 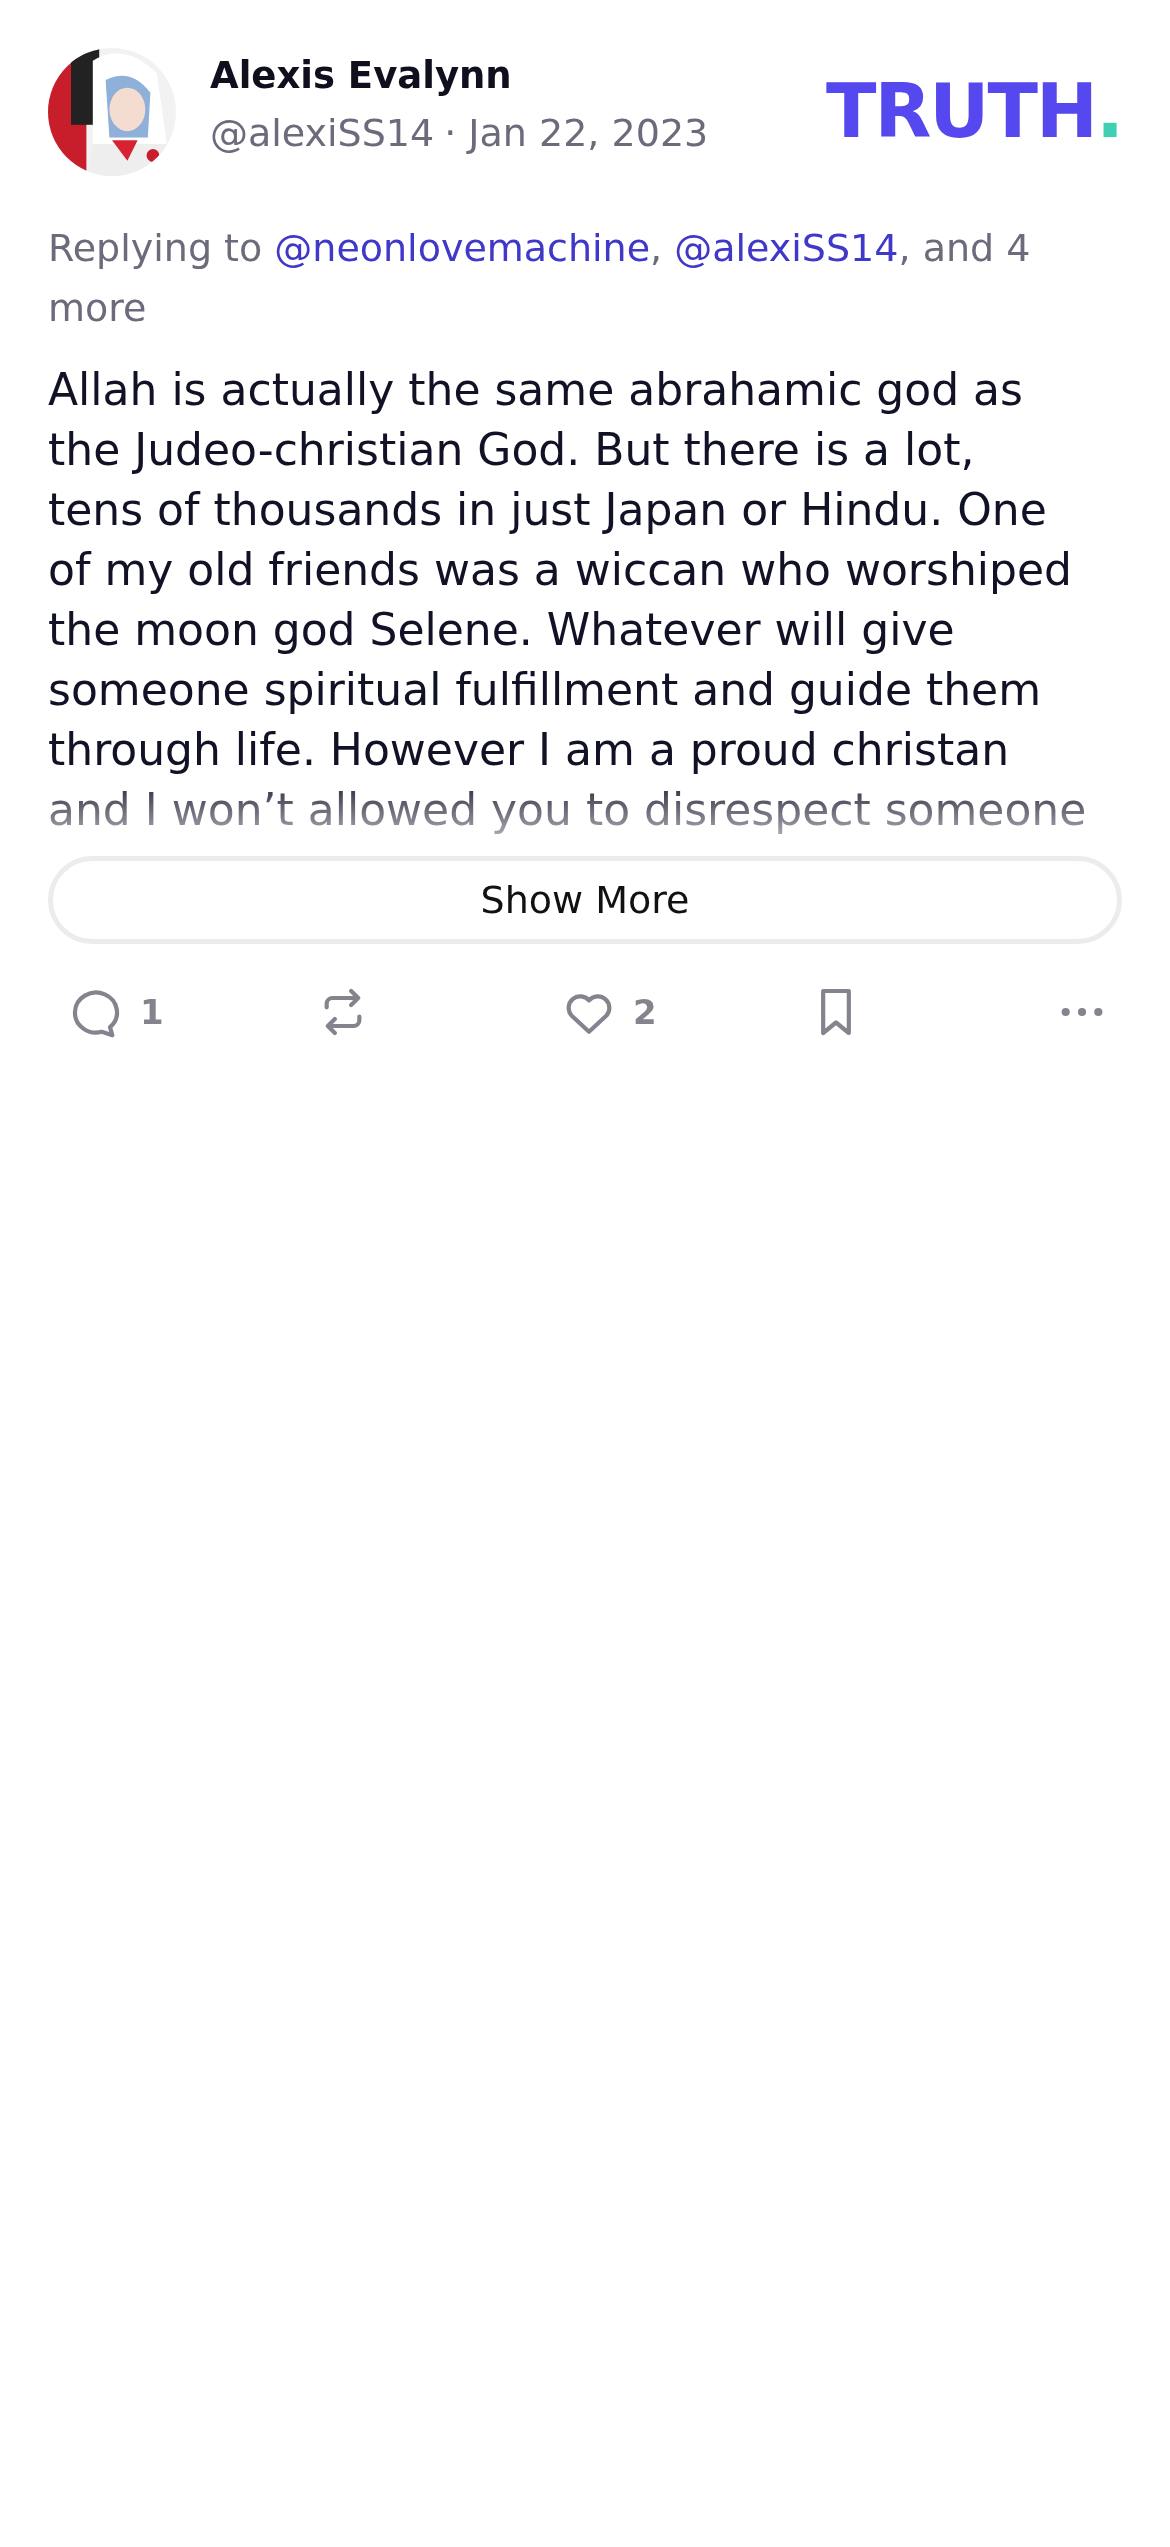 What do you see at coordinates (462, 248) in the screenshot?
I see `mention-link: @neonlovemachine` at bounding box center [462, 248].